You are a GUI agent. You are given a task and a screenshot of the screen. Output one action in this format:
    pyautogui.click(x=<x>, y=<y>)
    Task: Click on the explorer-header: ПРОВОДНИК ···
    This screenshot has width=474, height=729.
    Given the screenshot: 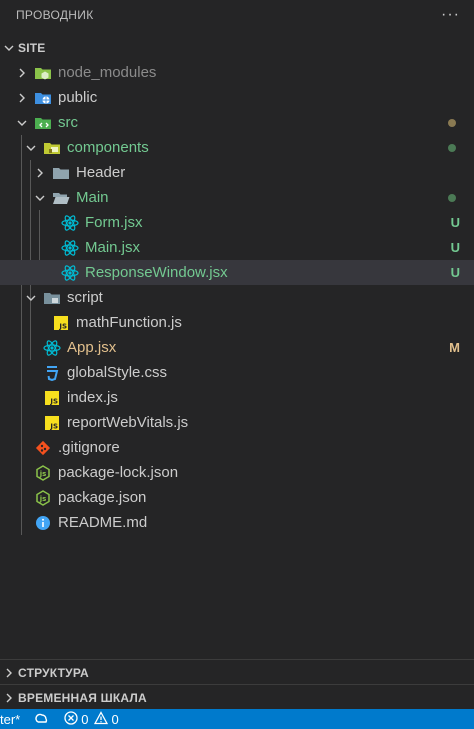 What is the action you would take?
    pyautogui.click(x=237, y=15)
    